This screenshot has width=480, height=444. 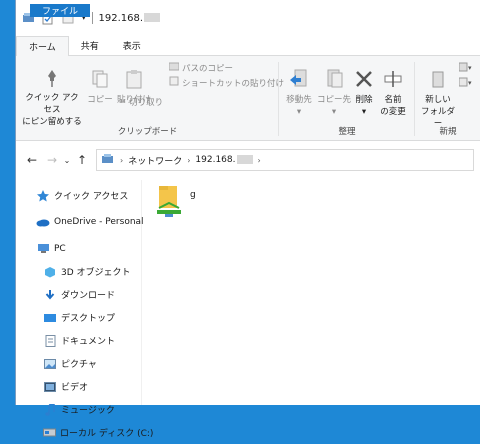 What do you see at coordinates (132, 45) in the screenshot?
I see `tab-view: 表示` at bounding box center [132, 45].